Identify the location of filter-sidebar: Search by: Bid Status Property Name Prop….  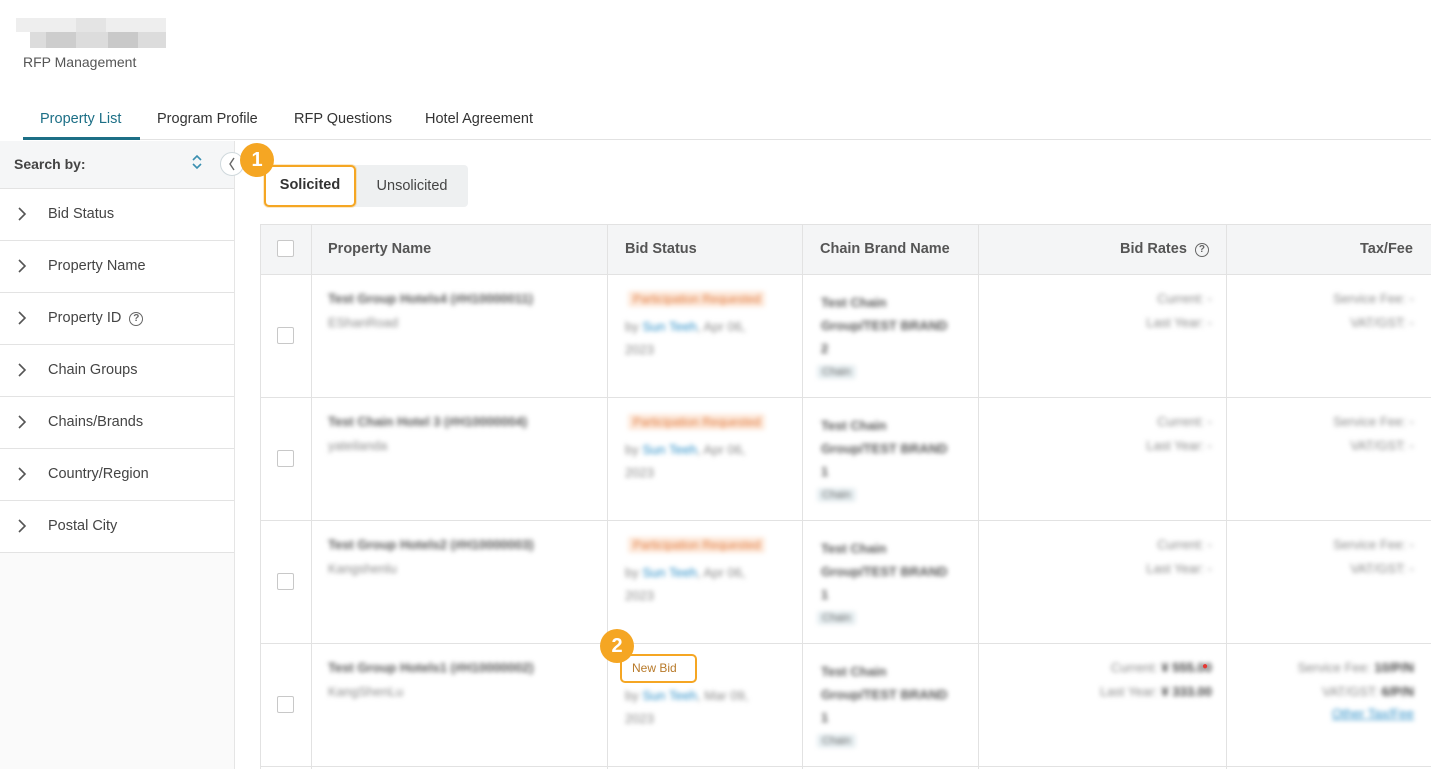
(117, 455).